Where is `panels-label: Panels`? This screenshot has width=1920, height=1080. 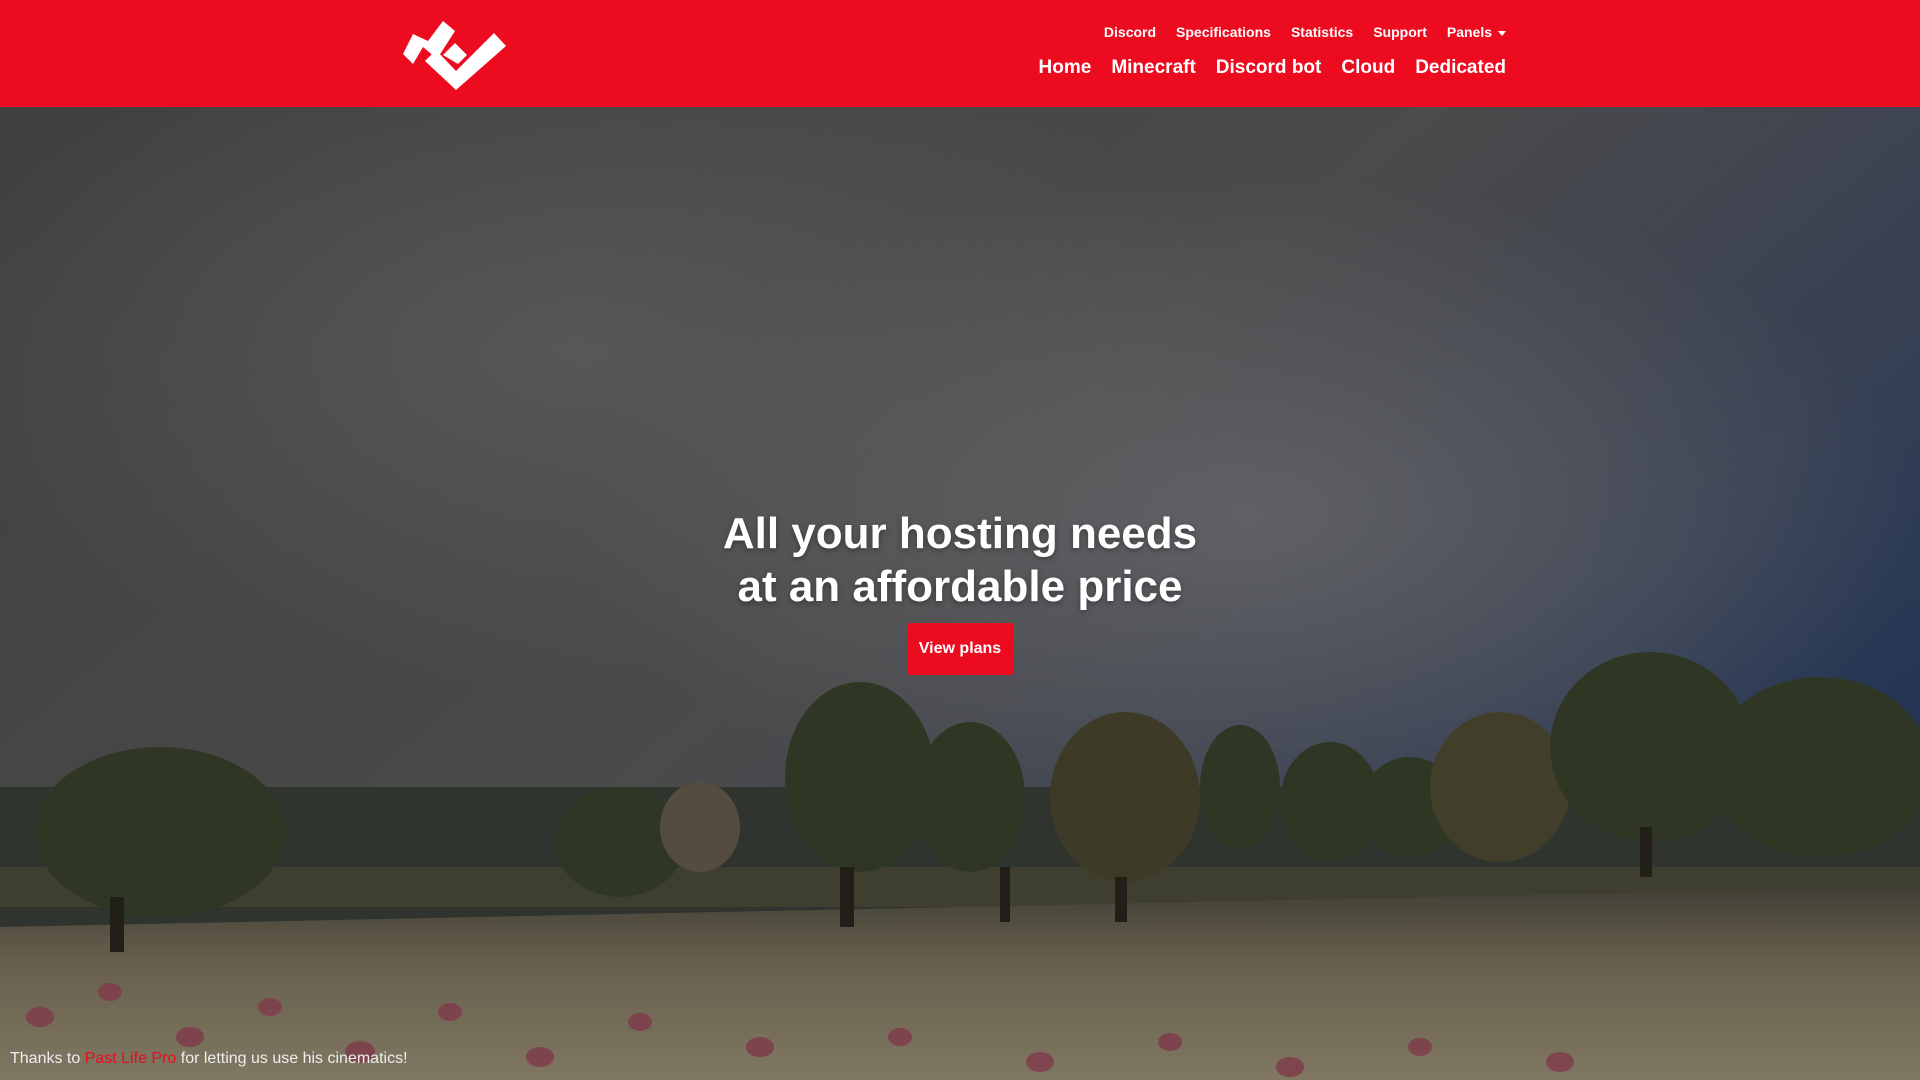 panels-label: Panels is located at coordinates (1469, 32).